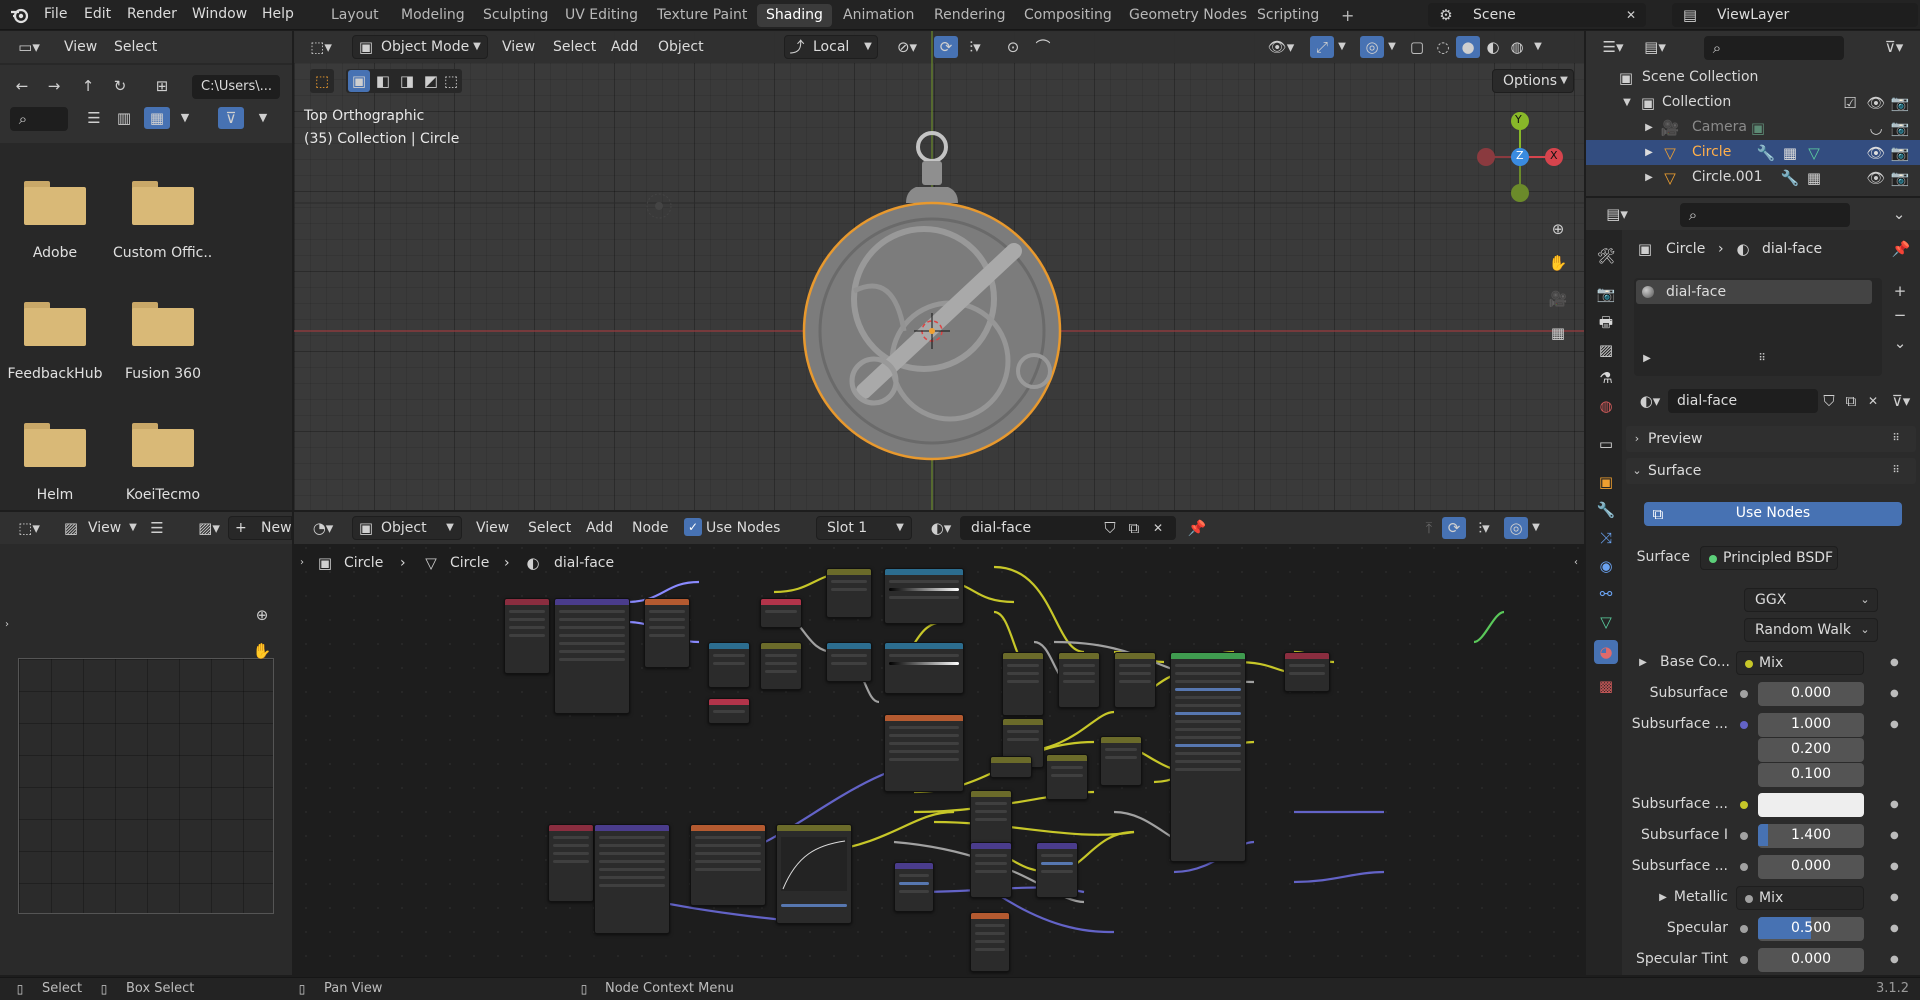 The image size is (1920, 1000). What do you see at coordinates (1762, 359) in the screenshot?
I see `resize-handle-icon: ⠿` at bounding box center [1762, 359].